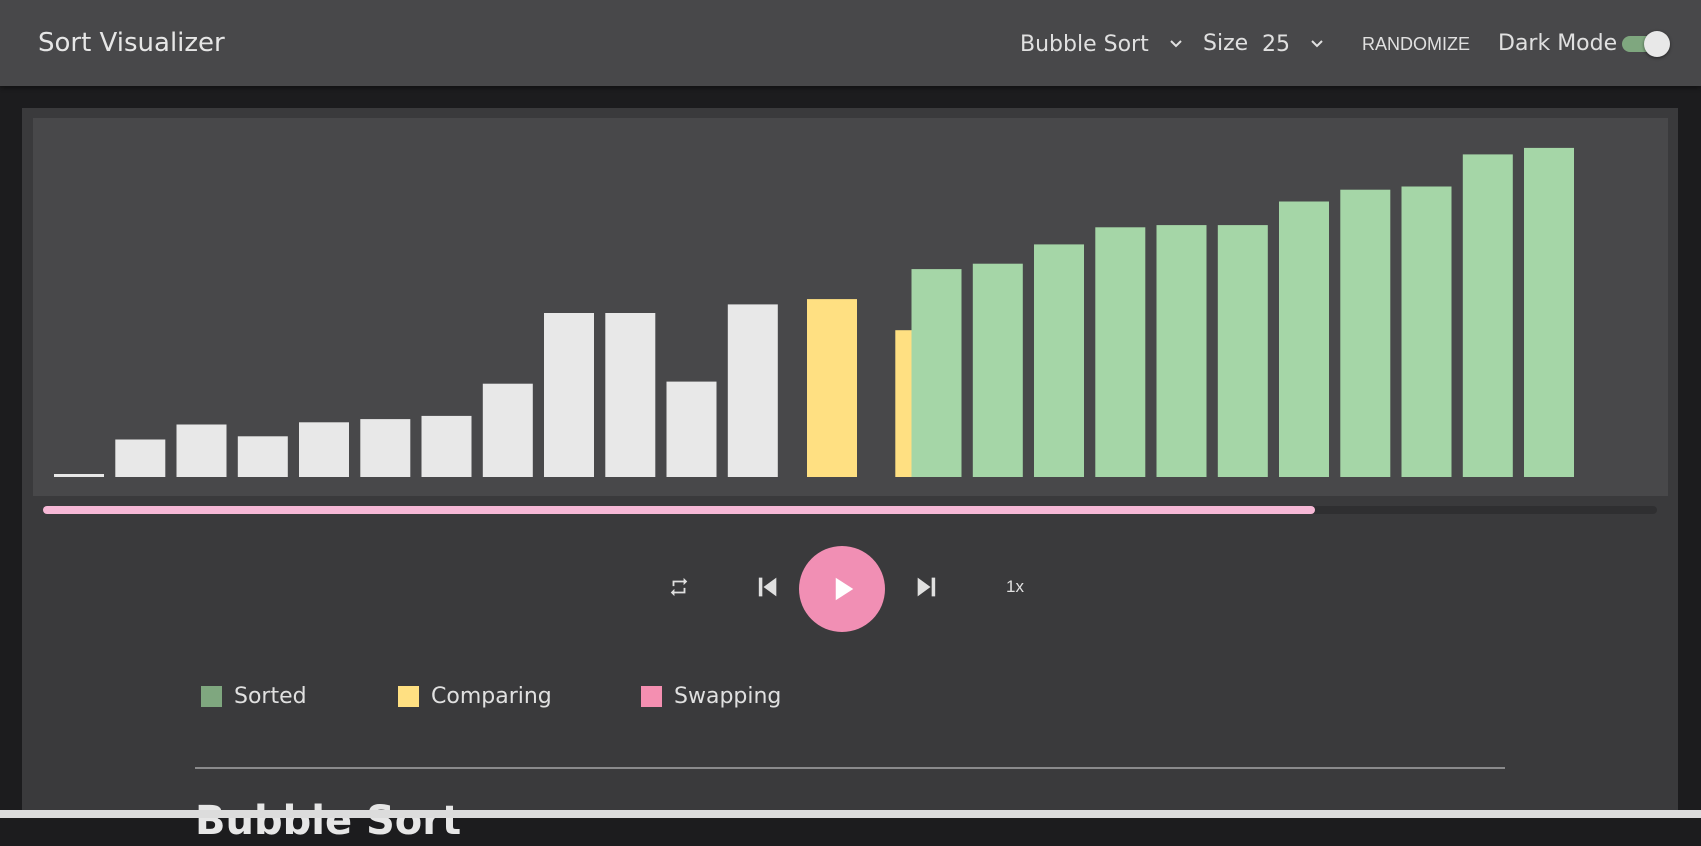 The width and height of the screenshot is (1701, 846). What do you see at coordinates (1657, 44) in the screenshot?
I see `toggle-knob` at bounding box center [1657, 44].